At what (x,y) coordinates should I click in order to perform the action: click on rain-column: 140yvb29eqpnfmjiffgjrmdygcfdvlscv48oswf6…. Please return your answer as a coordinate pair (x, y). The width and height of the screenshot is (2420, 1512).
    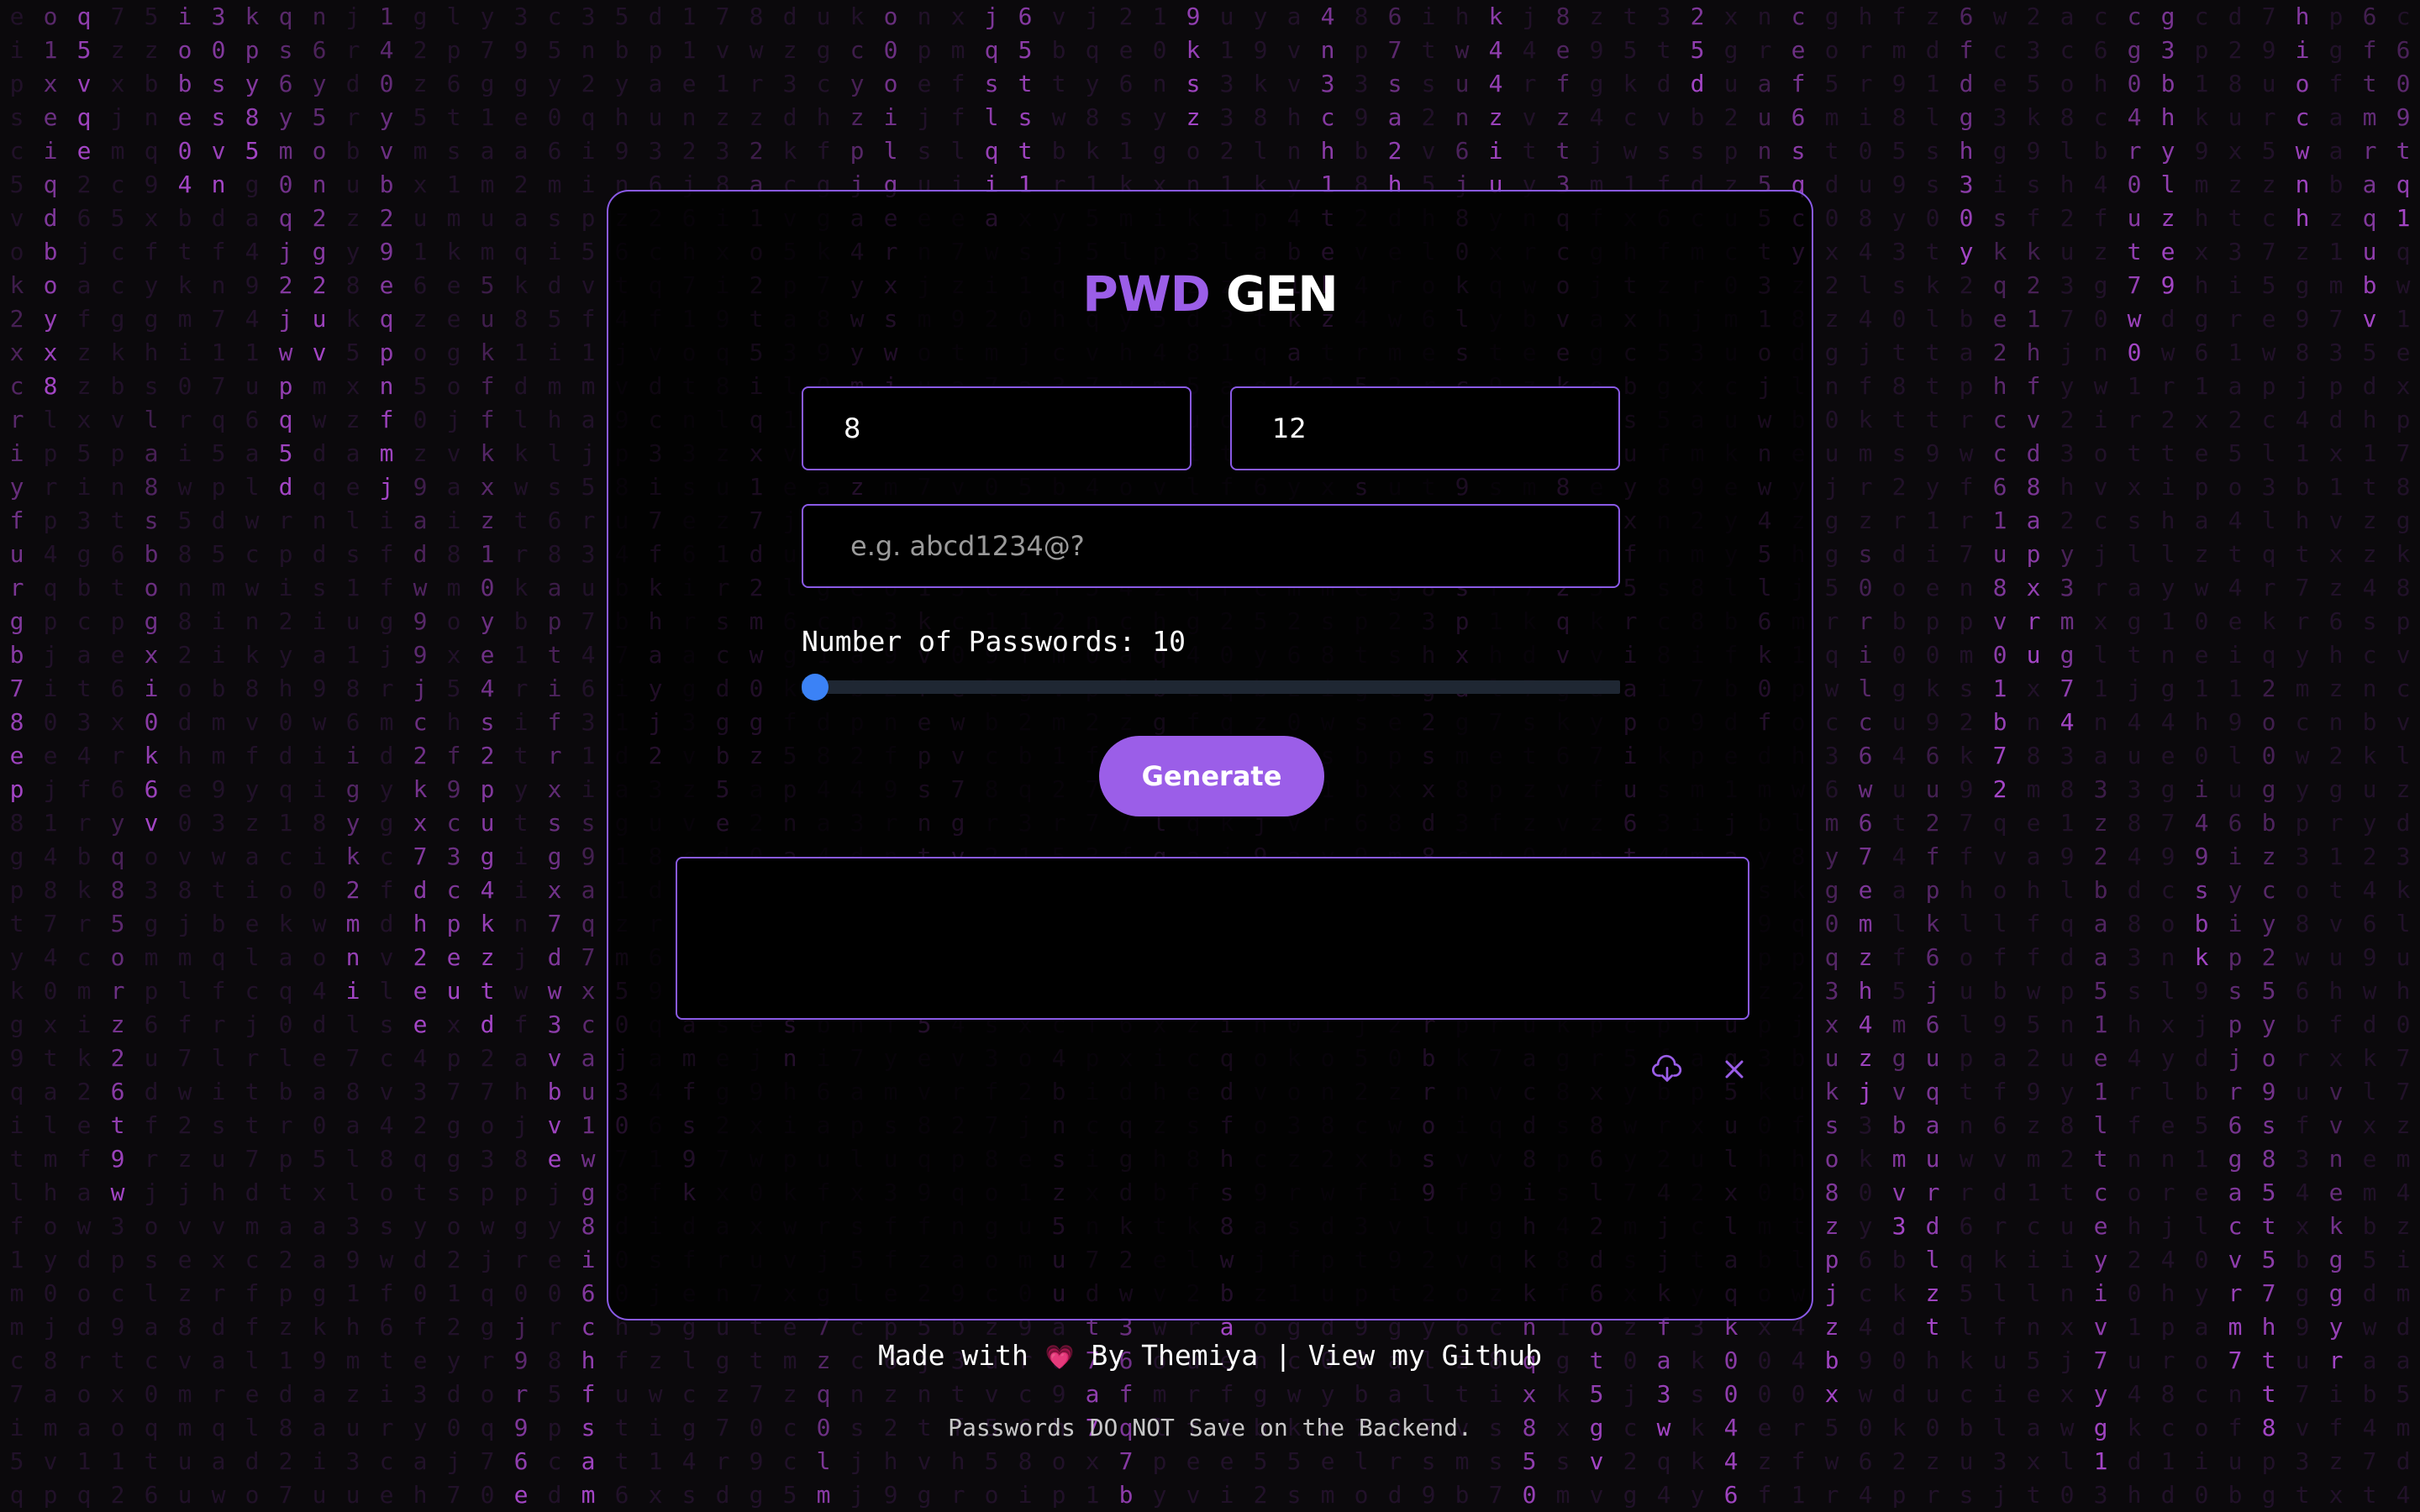
    Looking at the image, I should click on (386, 756).